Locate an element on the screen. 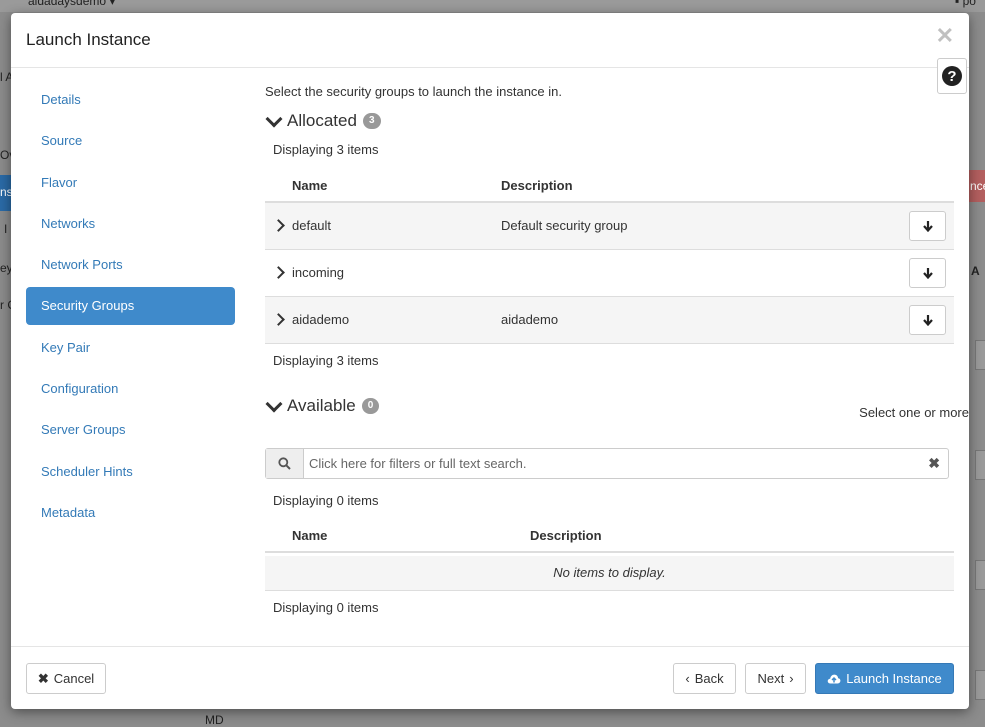  nav-item-source: Source is located at coordinates (130, 141).